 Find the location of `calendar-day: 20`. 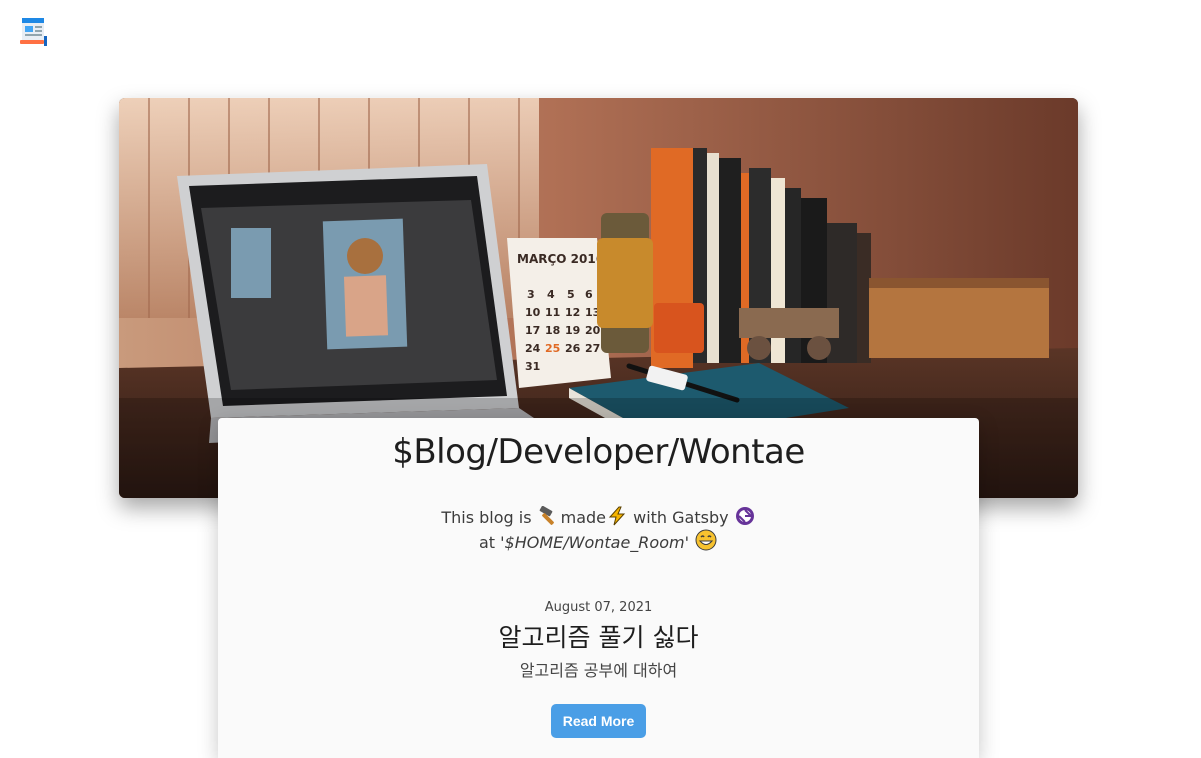

calendar-day: 20 is located at coordinates (593, 330).